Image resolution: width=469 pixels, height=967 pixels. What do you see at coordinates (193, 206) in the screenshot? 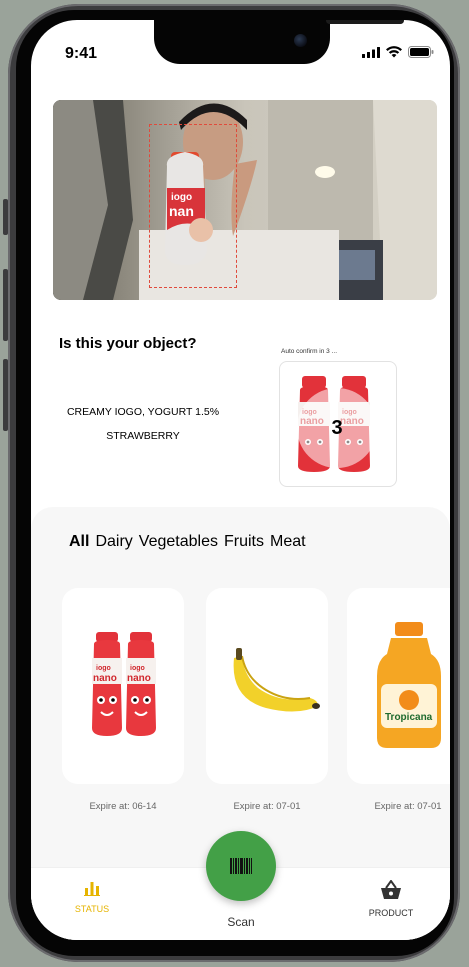
I see `detection-box` at bounding box center [193, 206].